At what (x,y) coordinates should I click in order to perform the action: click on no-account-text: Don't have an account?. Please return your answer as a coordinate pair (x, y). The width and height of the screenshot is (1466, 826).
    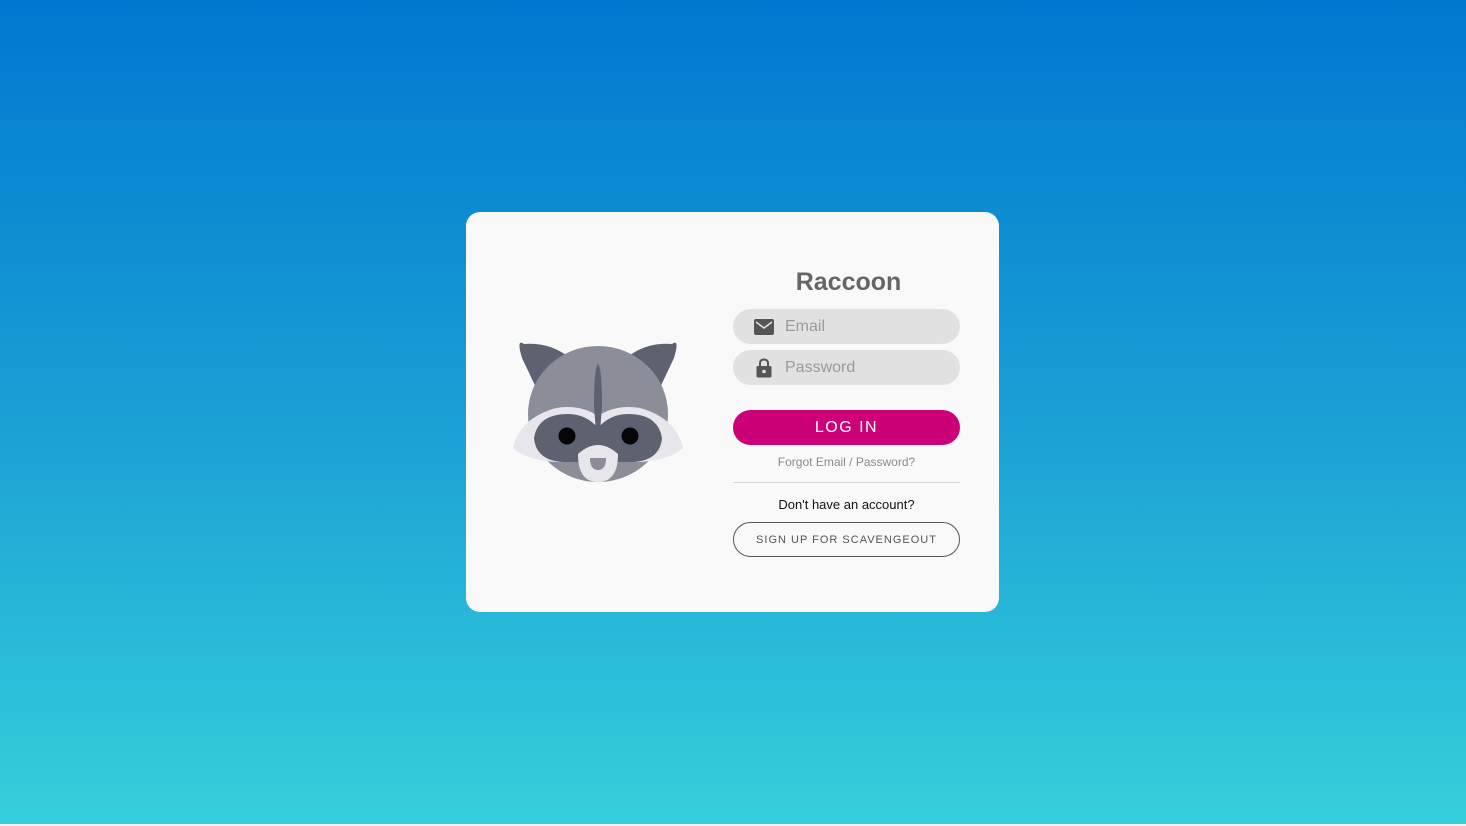
    Looking at the image, I should click on (846, 504).